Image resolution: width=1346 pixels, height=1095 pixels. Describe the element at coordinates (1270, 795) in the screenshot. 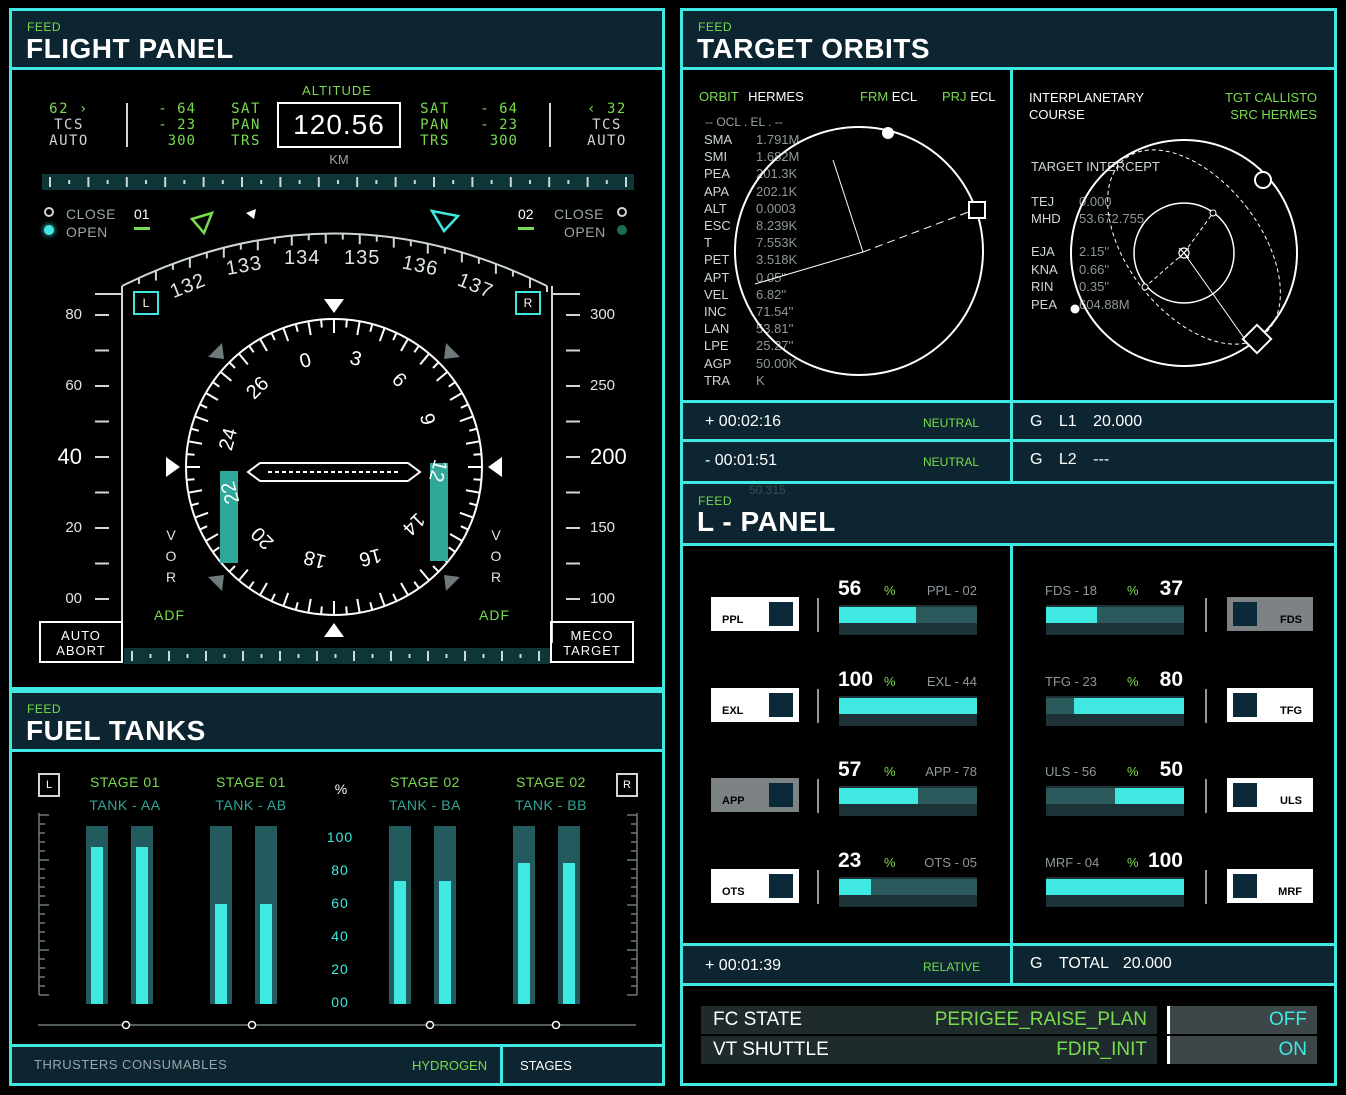

I see `r-select-uls: ULS` at that location.